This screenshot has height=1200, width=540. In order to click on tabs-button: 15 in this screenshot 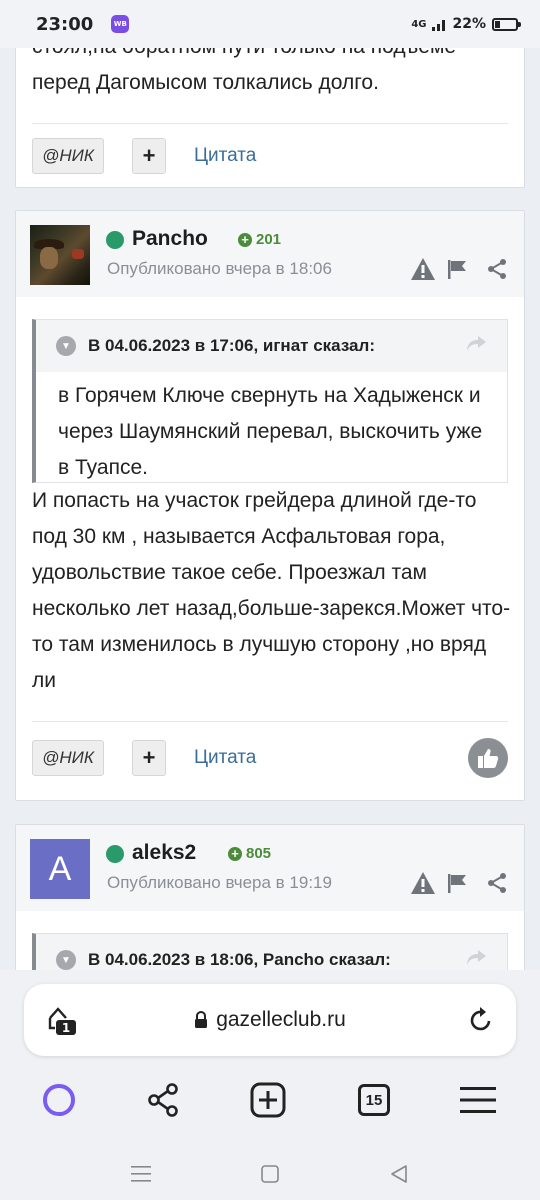, I will do `click(374, 1100)`.